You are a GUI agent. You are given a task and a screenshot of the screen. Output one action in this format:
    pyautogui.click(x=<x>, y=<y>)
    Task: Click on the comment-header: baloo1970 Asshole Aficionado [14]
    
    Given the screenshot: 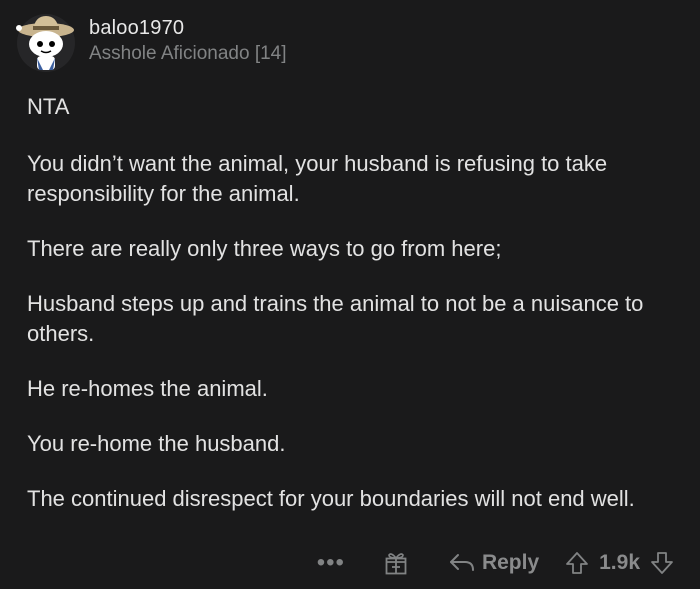 What is the action you would take?
    pyautogui.click(x=151, y=43)
    